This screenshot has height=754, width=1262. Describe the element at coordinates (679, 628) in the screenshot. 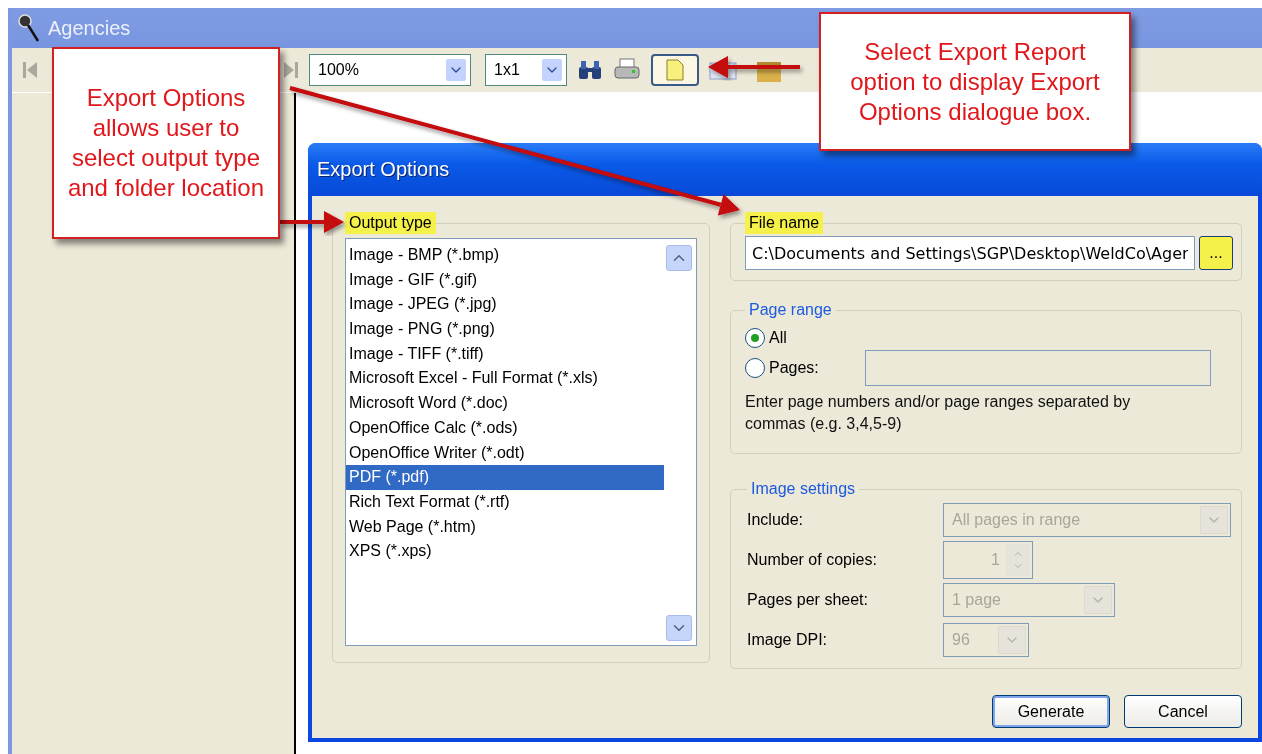

I see `scroll-down-button` at that location.